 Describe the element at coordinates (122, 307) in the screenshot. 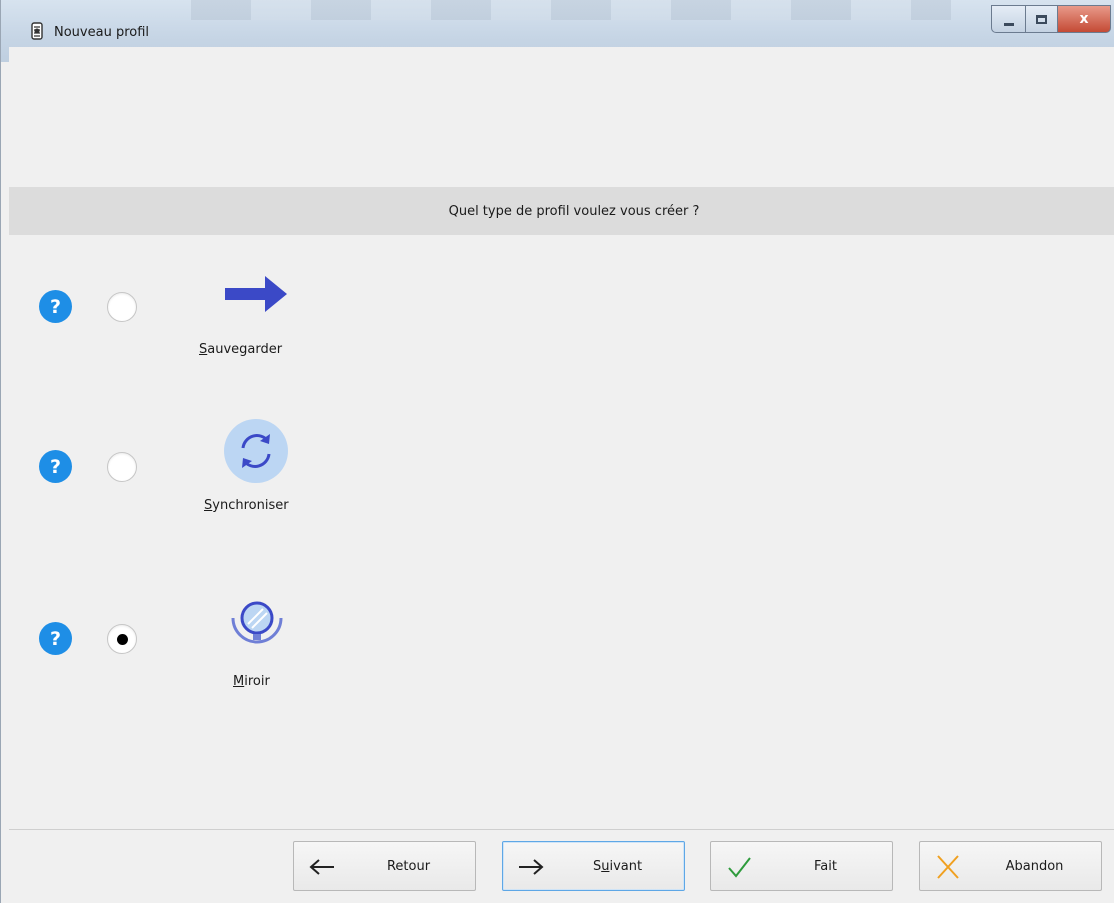

I see `radio-sauvegarder` at that location.